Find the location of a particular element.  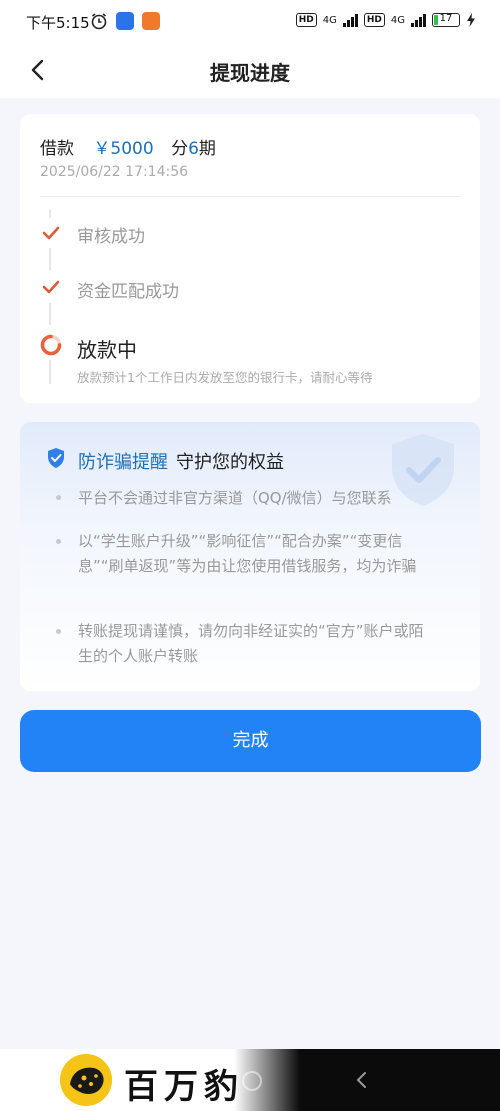

loan-date: 2025/06/22 17:14:56 is located at coordinates (114, 172).